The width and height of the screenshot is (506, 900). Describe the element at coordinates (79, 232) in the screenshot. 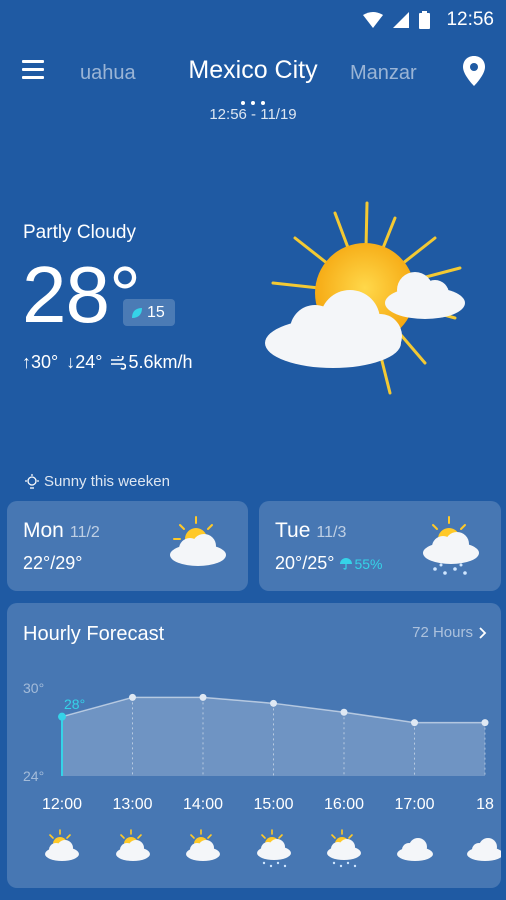

I see `current-condition: Partly Cloudy` at that location.